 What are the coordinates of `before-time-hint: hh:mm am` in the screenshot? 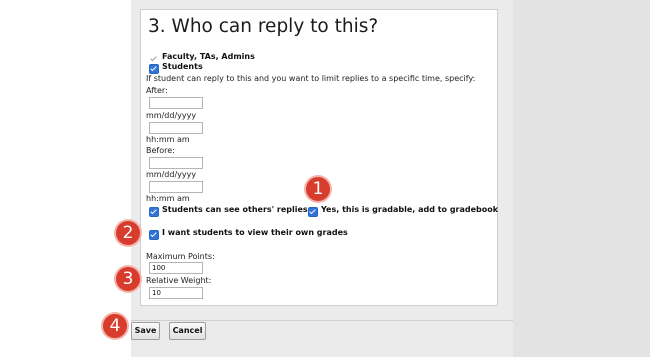 It's located at (168, 198).